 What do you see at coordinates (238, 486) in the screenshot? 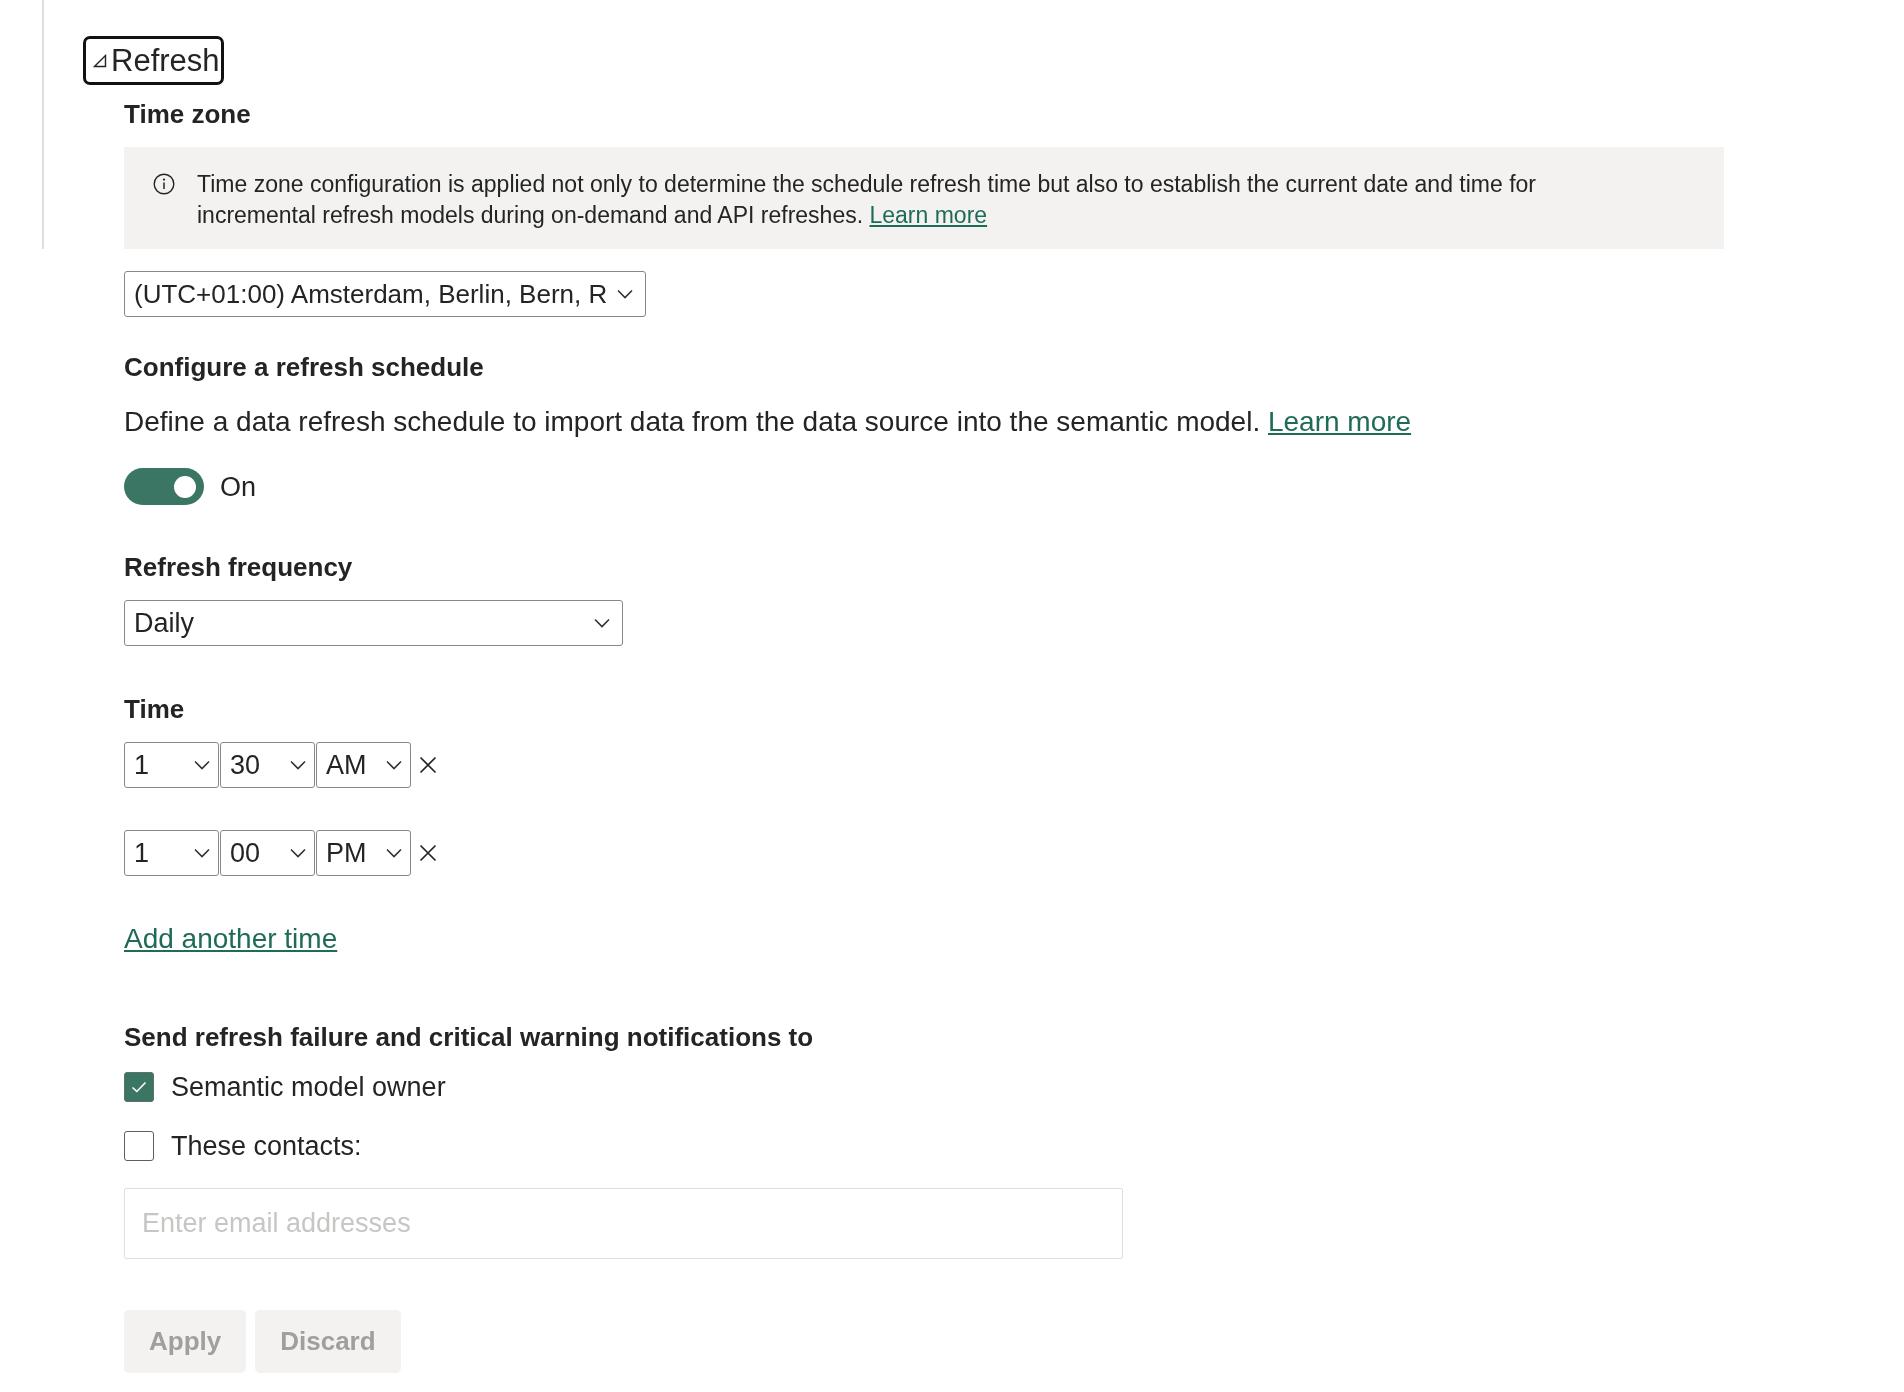
I see `toggle-label: On` at bounding box center [238, 486].